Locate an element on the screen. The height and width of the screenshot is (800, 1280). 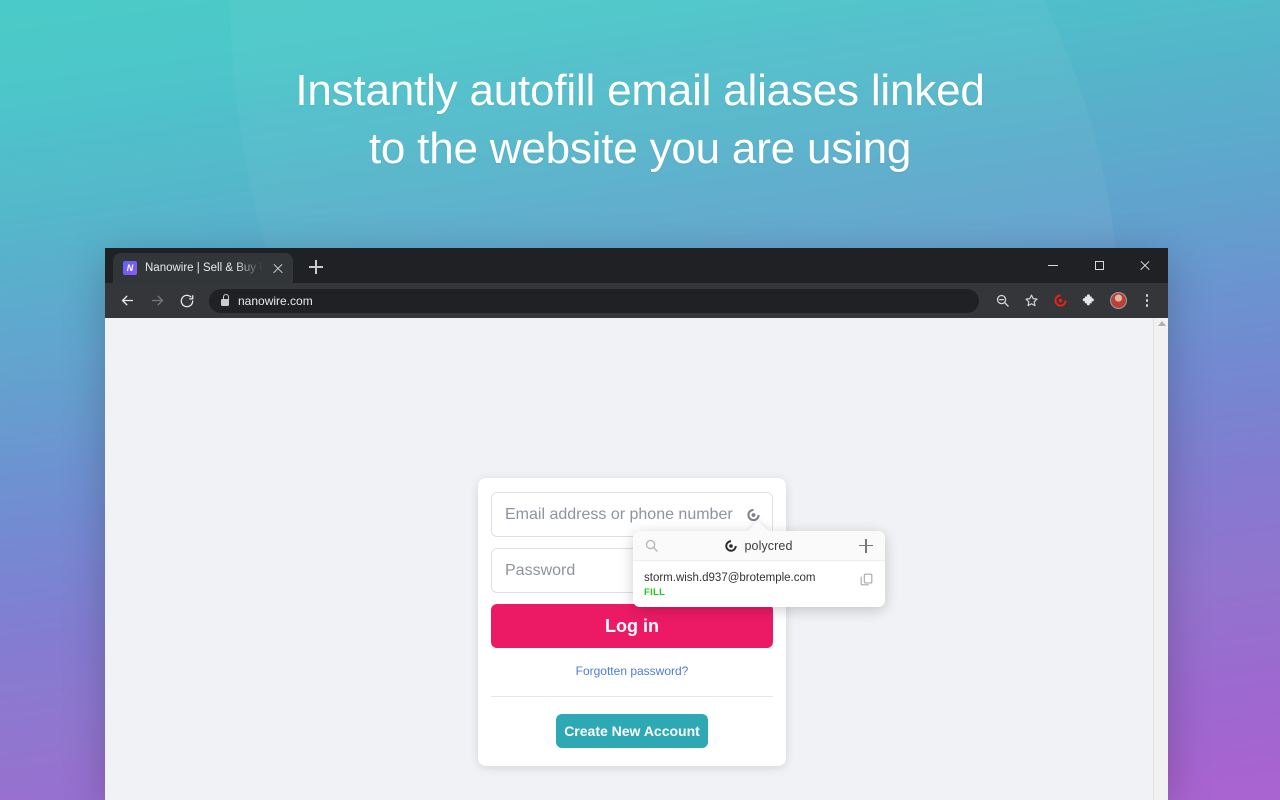
polycred-popup-header: polycred is located at coordinates (759, 546).